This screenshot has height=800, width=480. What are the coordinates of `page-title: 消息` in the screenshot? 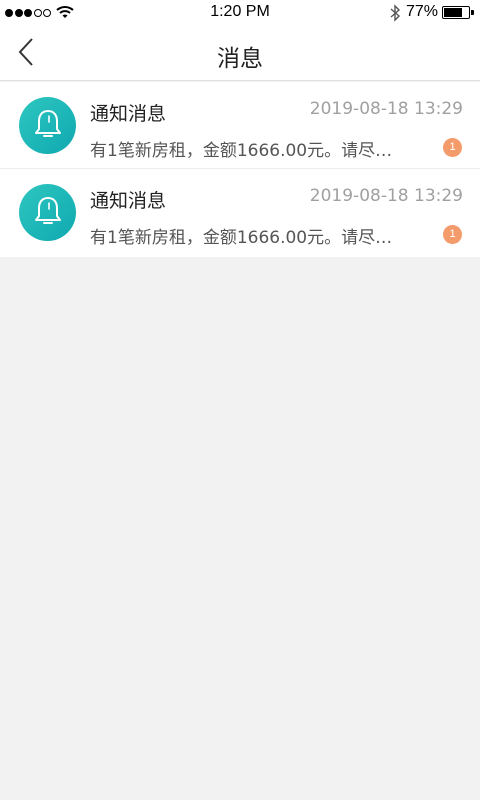 It's located at (240, 59).